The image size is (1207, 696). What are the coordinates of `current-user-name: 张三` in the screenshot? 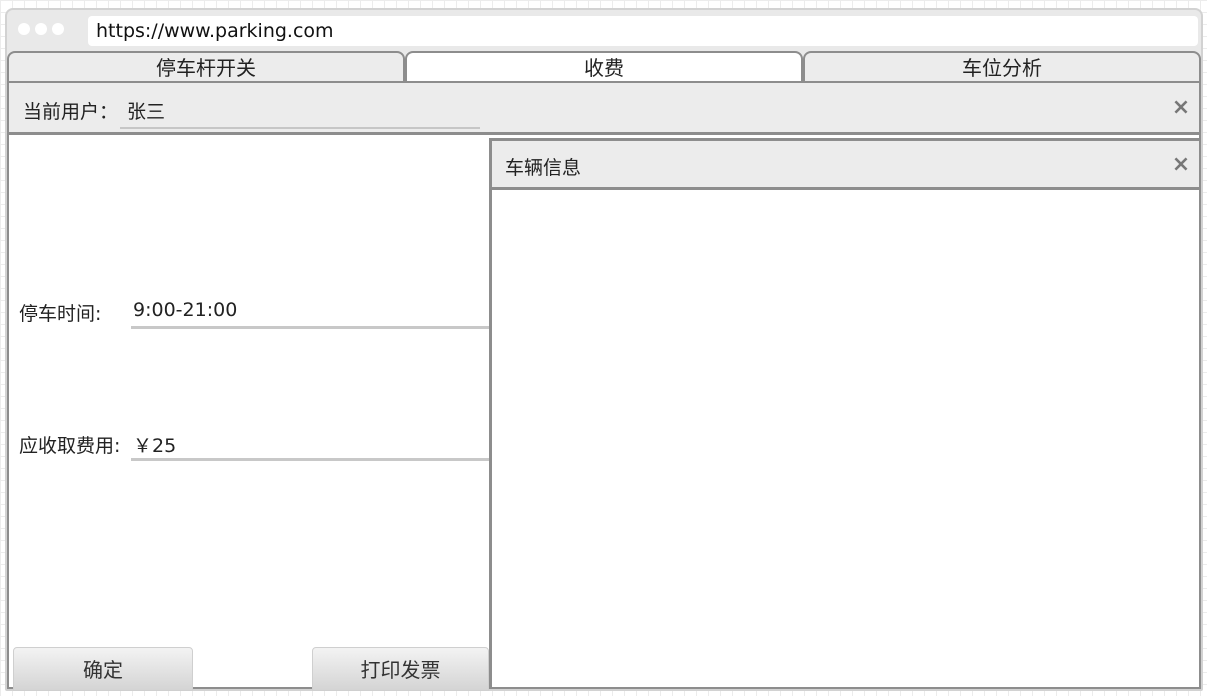 It's located at (146, 110).